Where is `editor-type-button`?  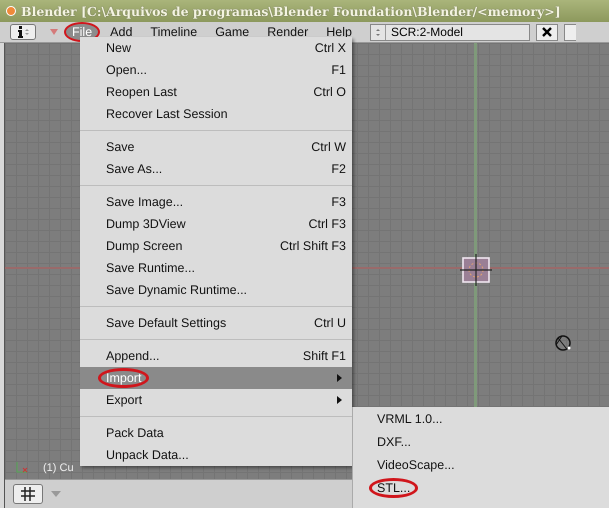
editor-type-button is located at coordinates (28, 494).